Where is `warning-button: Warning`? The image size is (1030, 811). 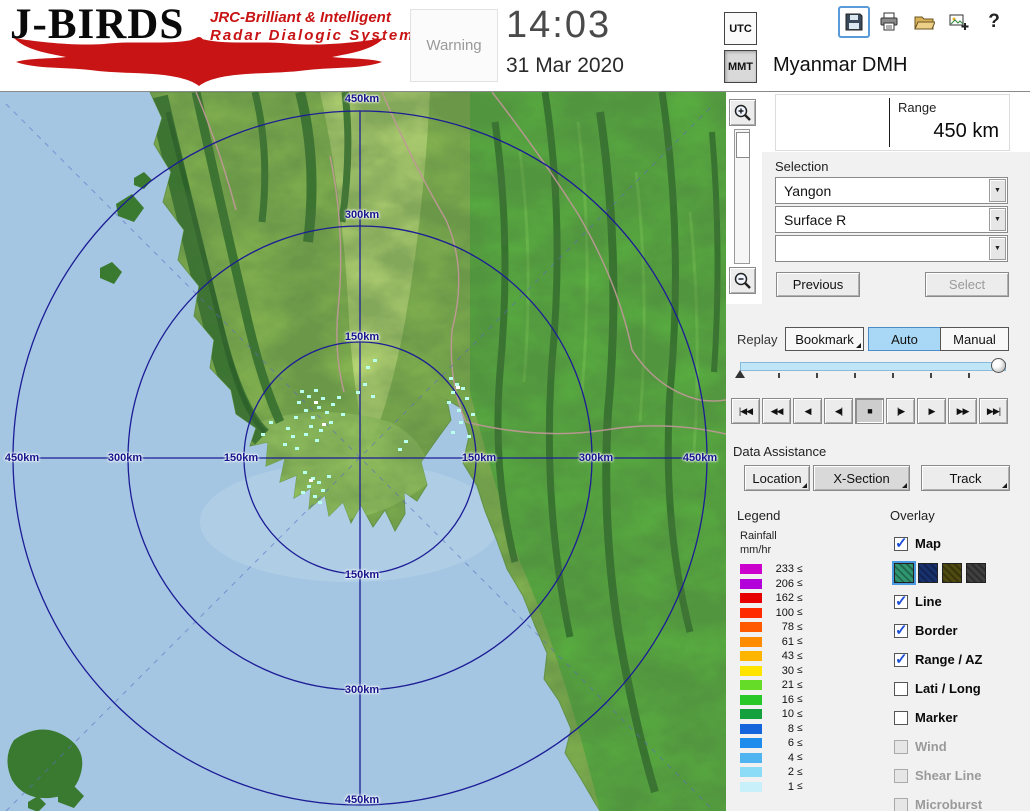 warning-button: Warning is located at coordinates (454, 45).